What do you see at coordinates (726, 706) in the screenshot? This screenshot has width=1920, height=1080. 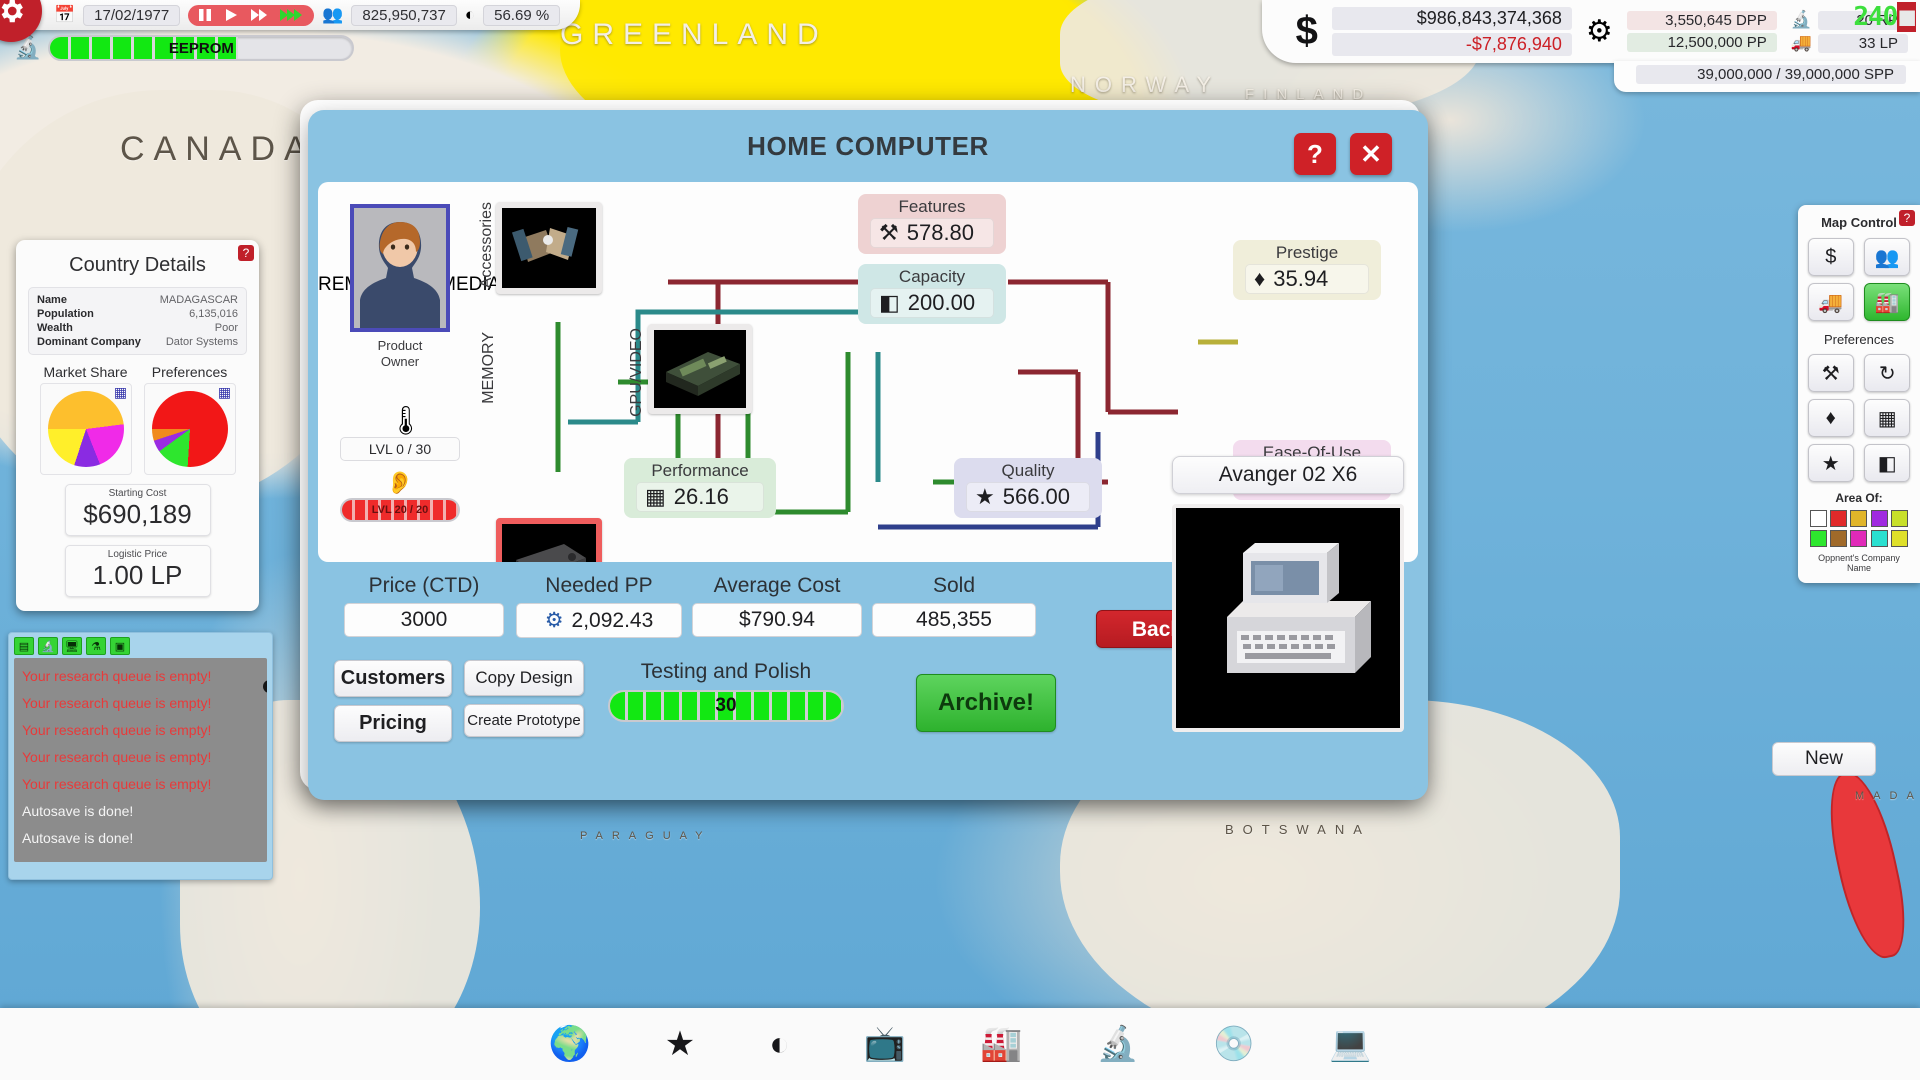 I see `testing-progress-bar: 30` at bounding box center [726, 706].